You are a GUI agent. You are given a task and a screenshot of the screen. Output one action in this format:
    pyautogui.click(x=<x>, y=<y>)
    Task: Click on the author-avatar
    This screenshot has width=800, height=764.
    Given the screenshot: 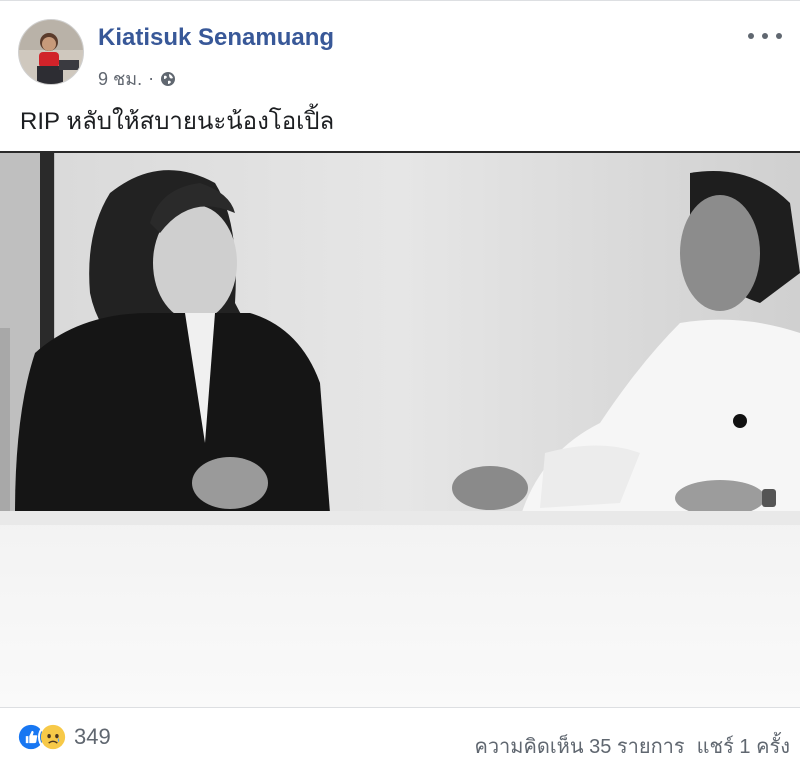 What is the action you would take?
    pyautogui.click(x=51, y=52)
    